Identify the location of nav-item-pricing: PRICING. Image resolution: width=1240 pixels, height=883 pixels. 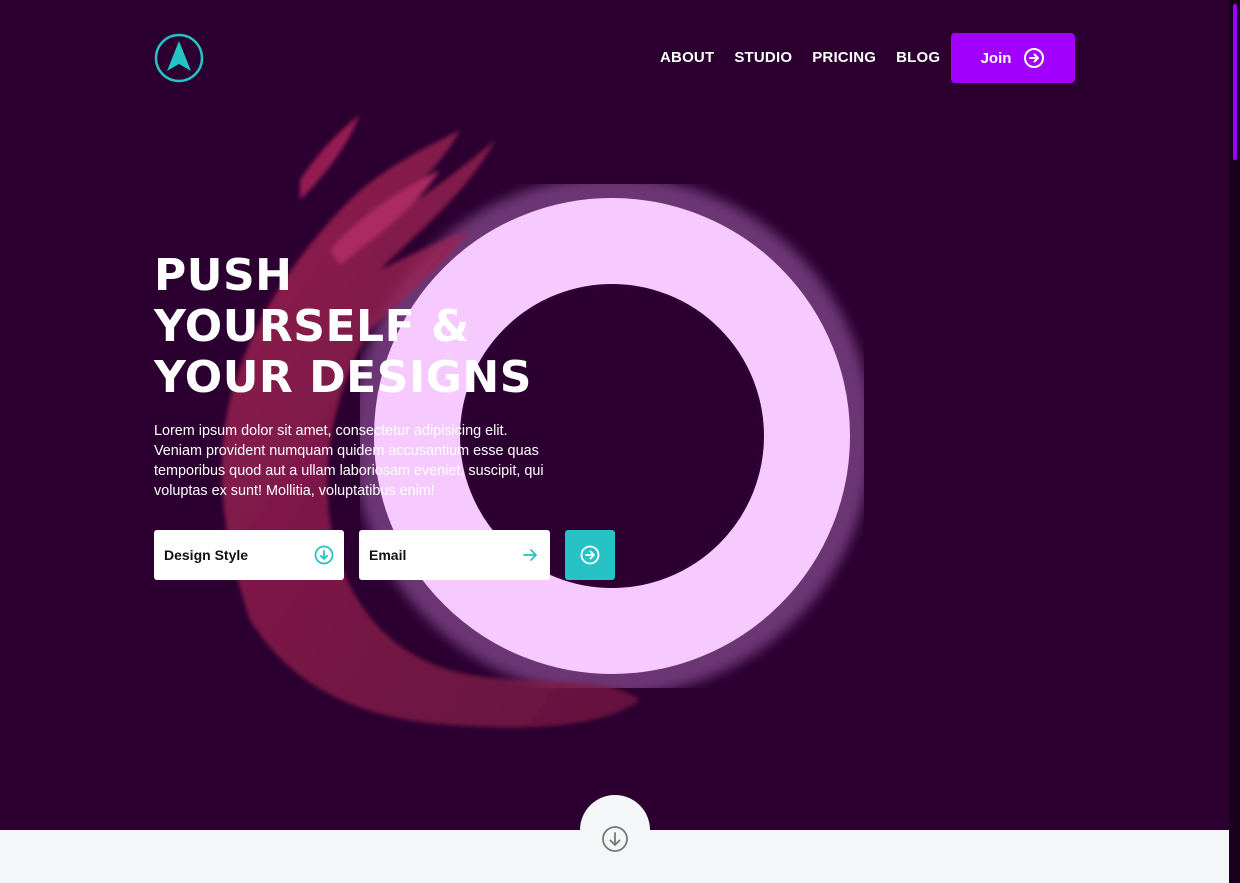
(844, 58).